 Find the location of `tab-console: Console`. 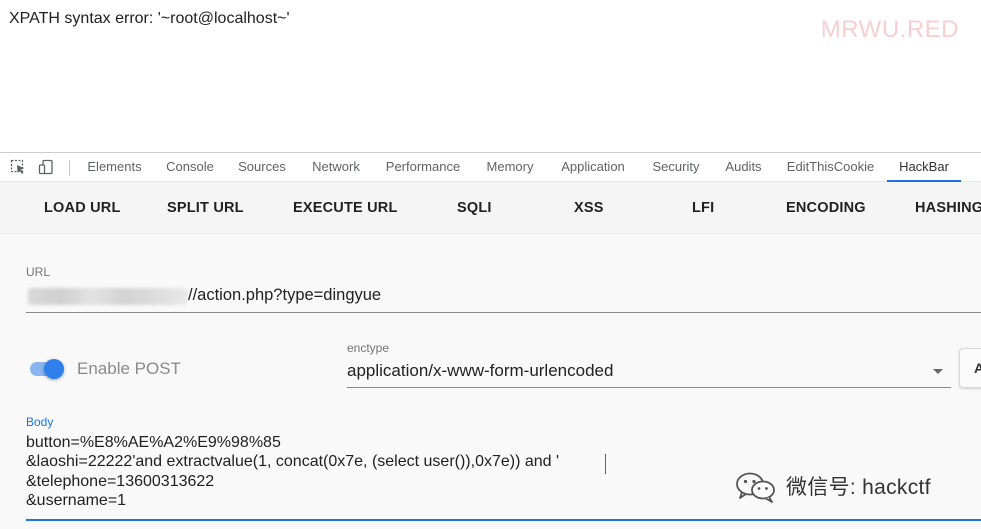

tab-console: Console is located at coordinates (190, 167).